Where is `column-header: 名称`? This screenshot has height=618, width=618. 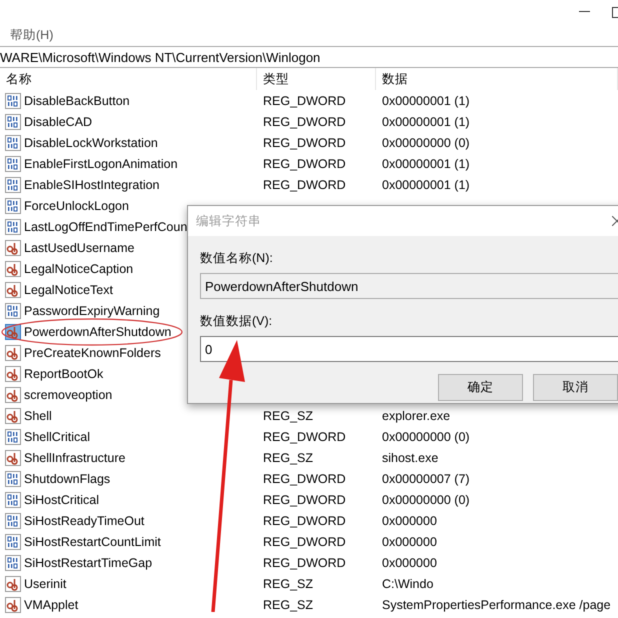 column-header: 名称 is located at coordinates (128, 79).